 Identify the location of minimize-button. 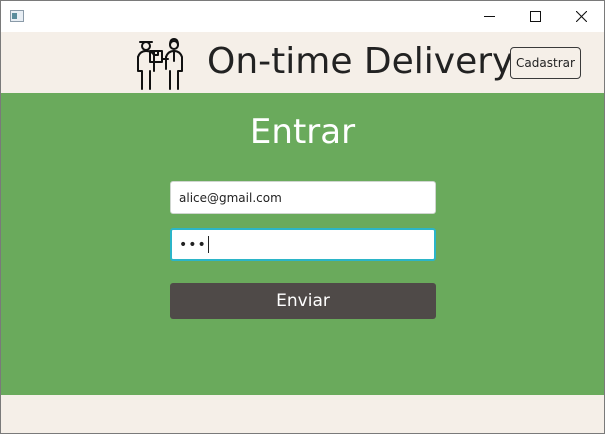
(489, 16).